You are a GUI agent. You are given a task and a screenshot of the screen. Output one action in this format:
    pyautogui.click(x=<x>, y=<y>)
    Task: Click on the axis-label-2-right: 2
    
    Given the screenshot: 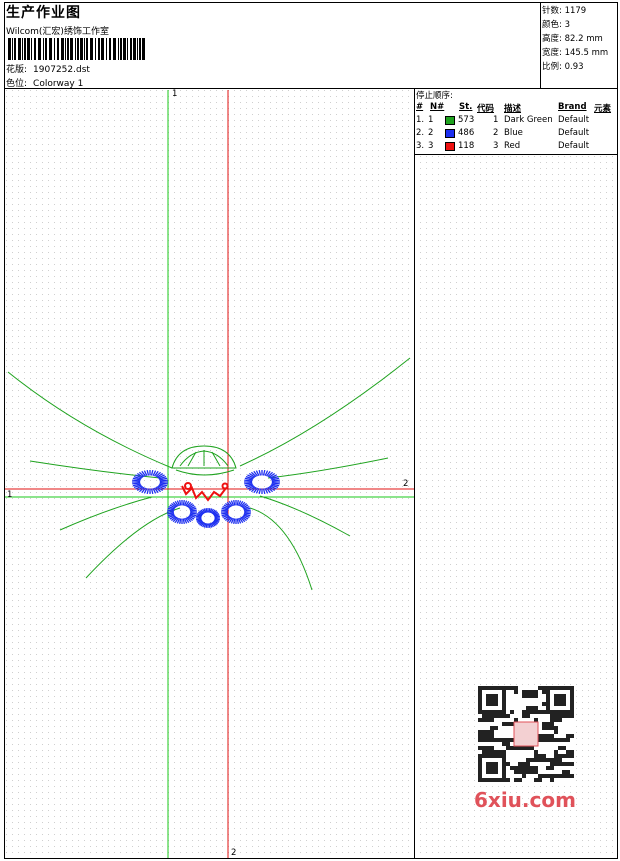 What is the action you would take?
    pyautogui.click(x=406, y=484)
    